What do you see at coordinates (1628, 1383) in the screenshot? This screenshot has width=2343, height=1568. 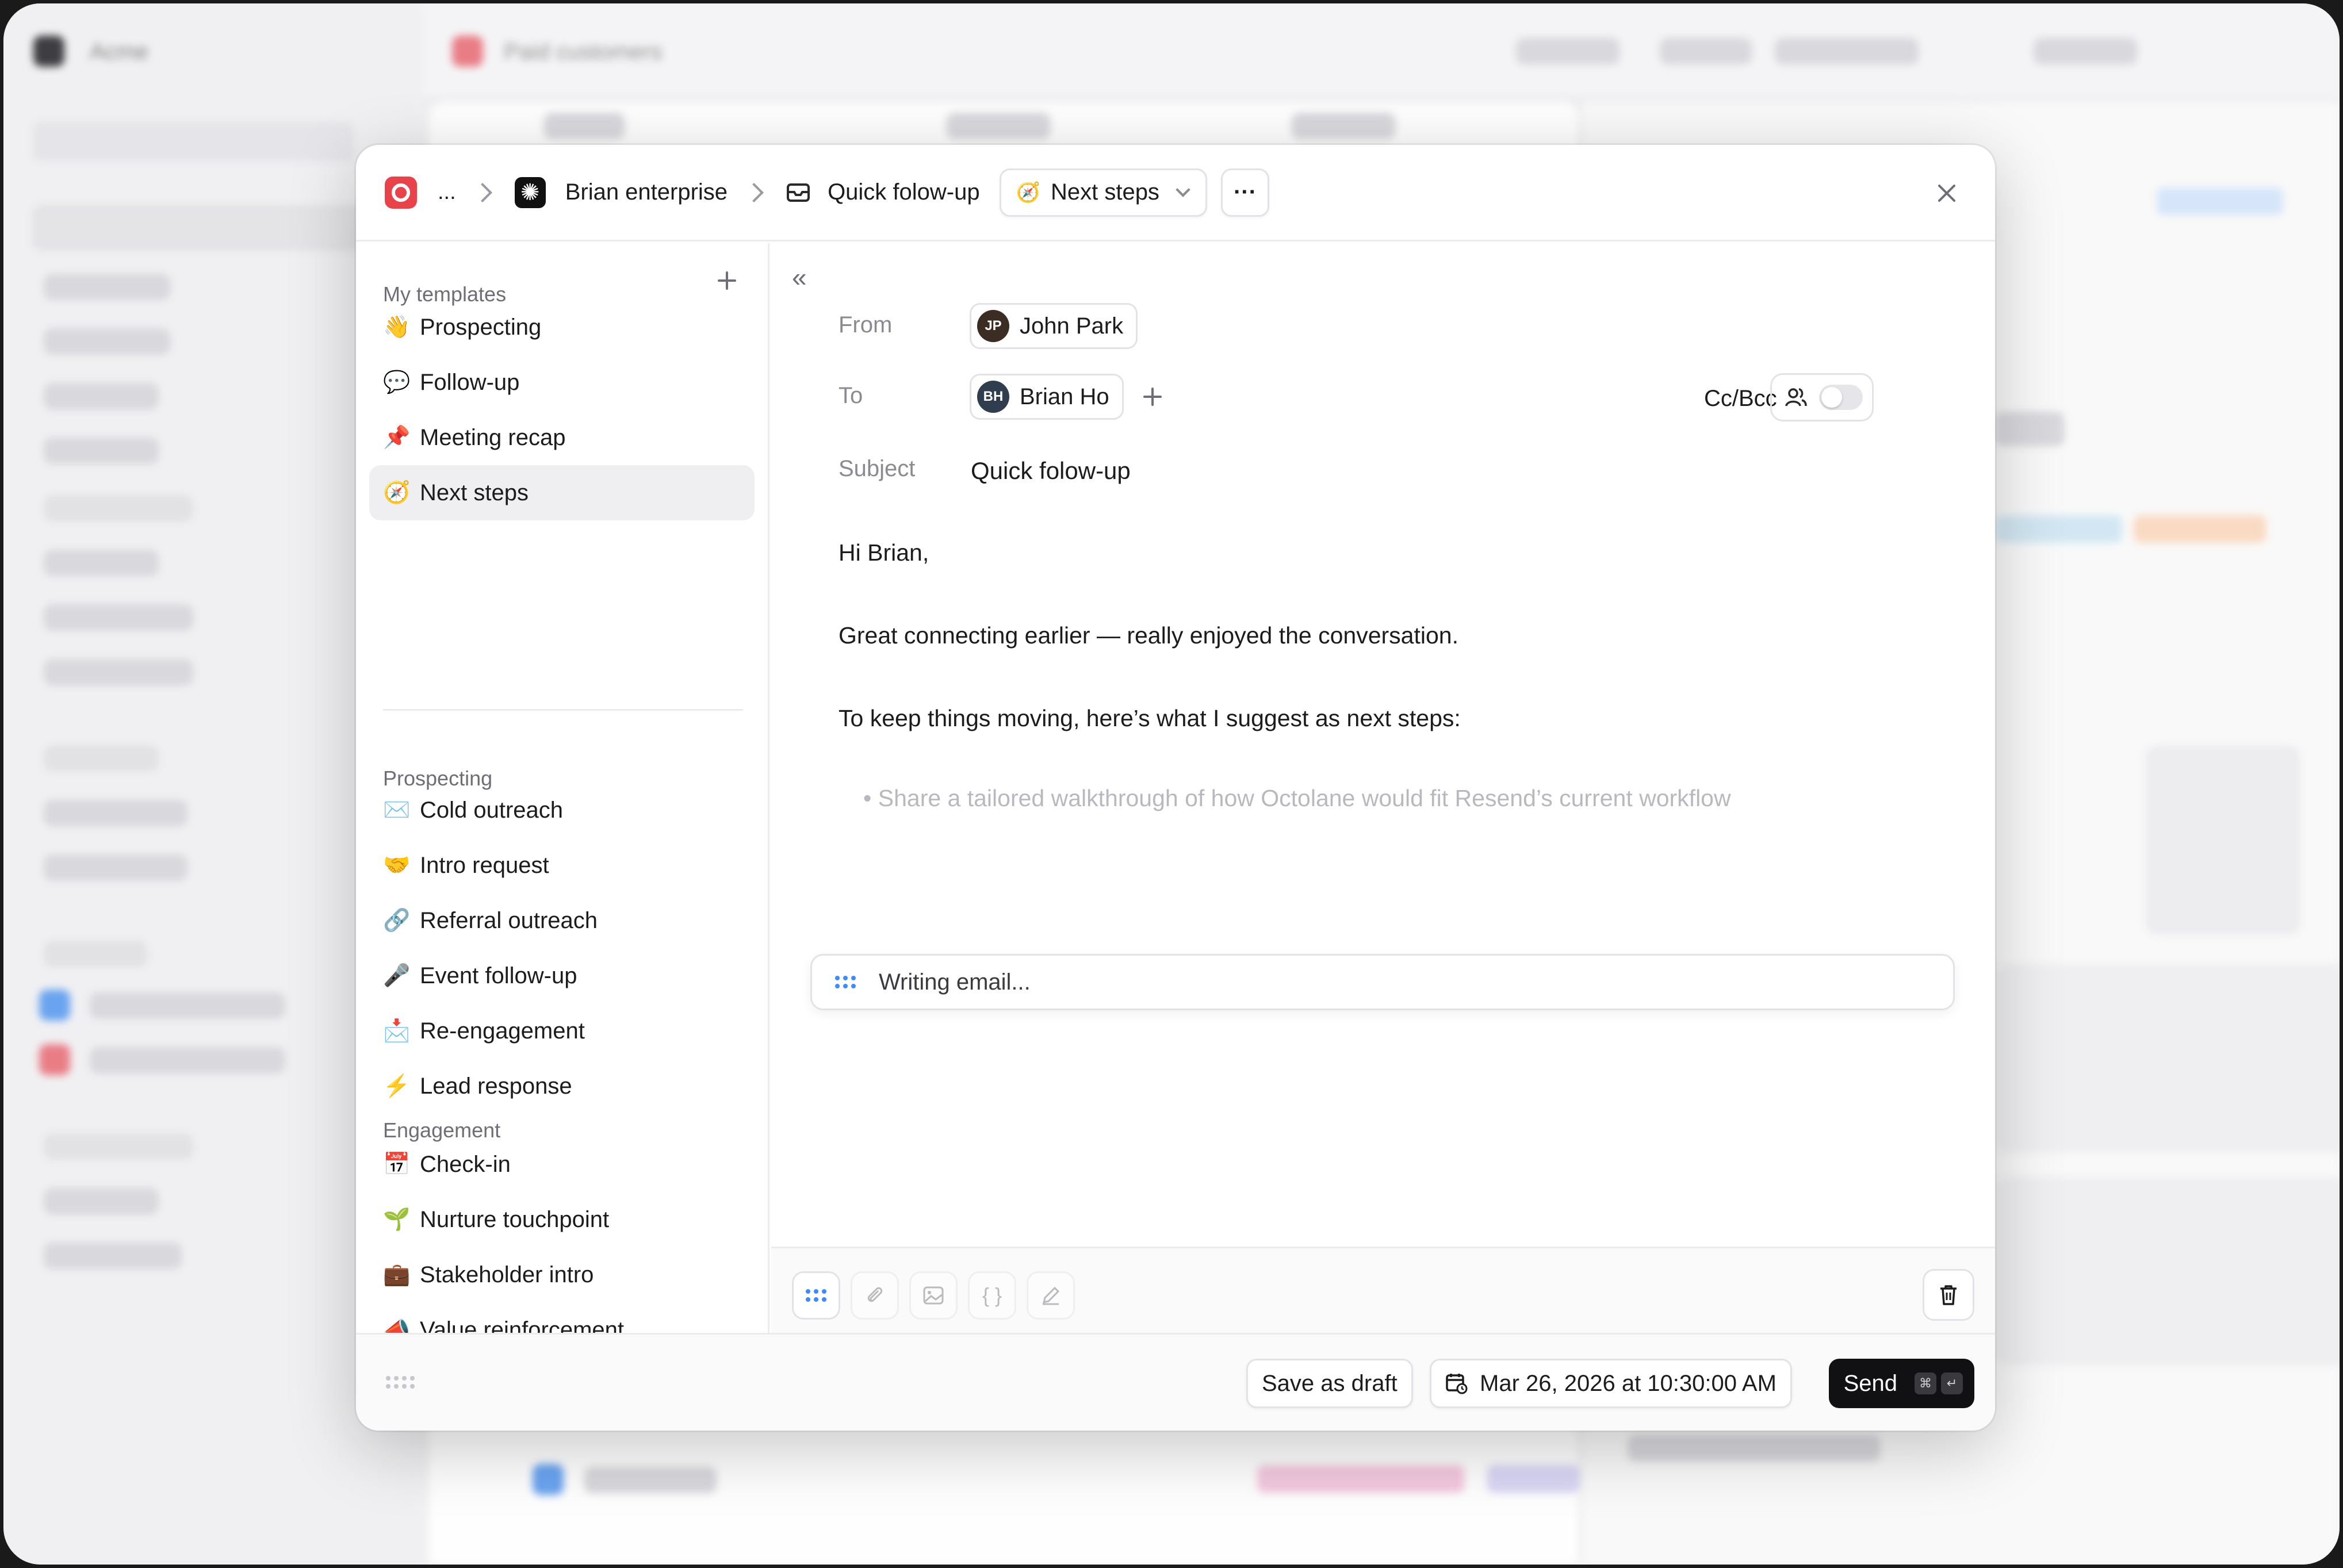 I see `schedule-datetime: Mar 26, 2026 at 10:30:00 AM` at bounding box center [1628, 1383].